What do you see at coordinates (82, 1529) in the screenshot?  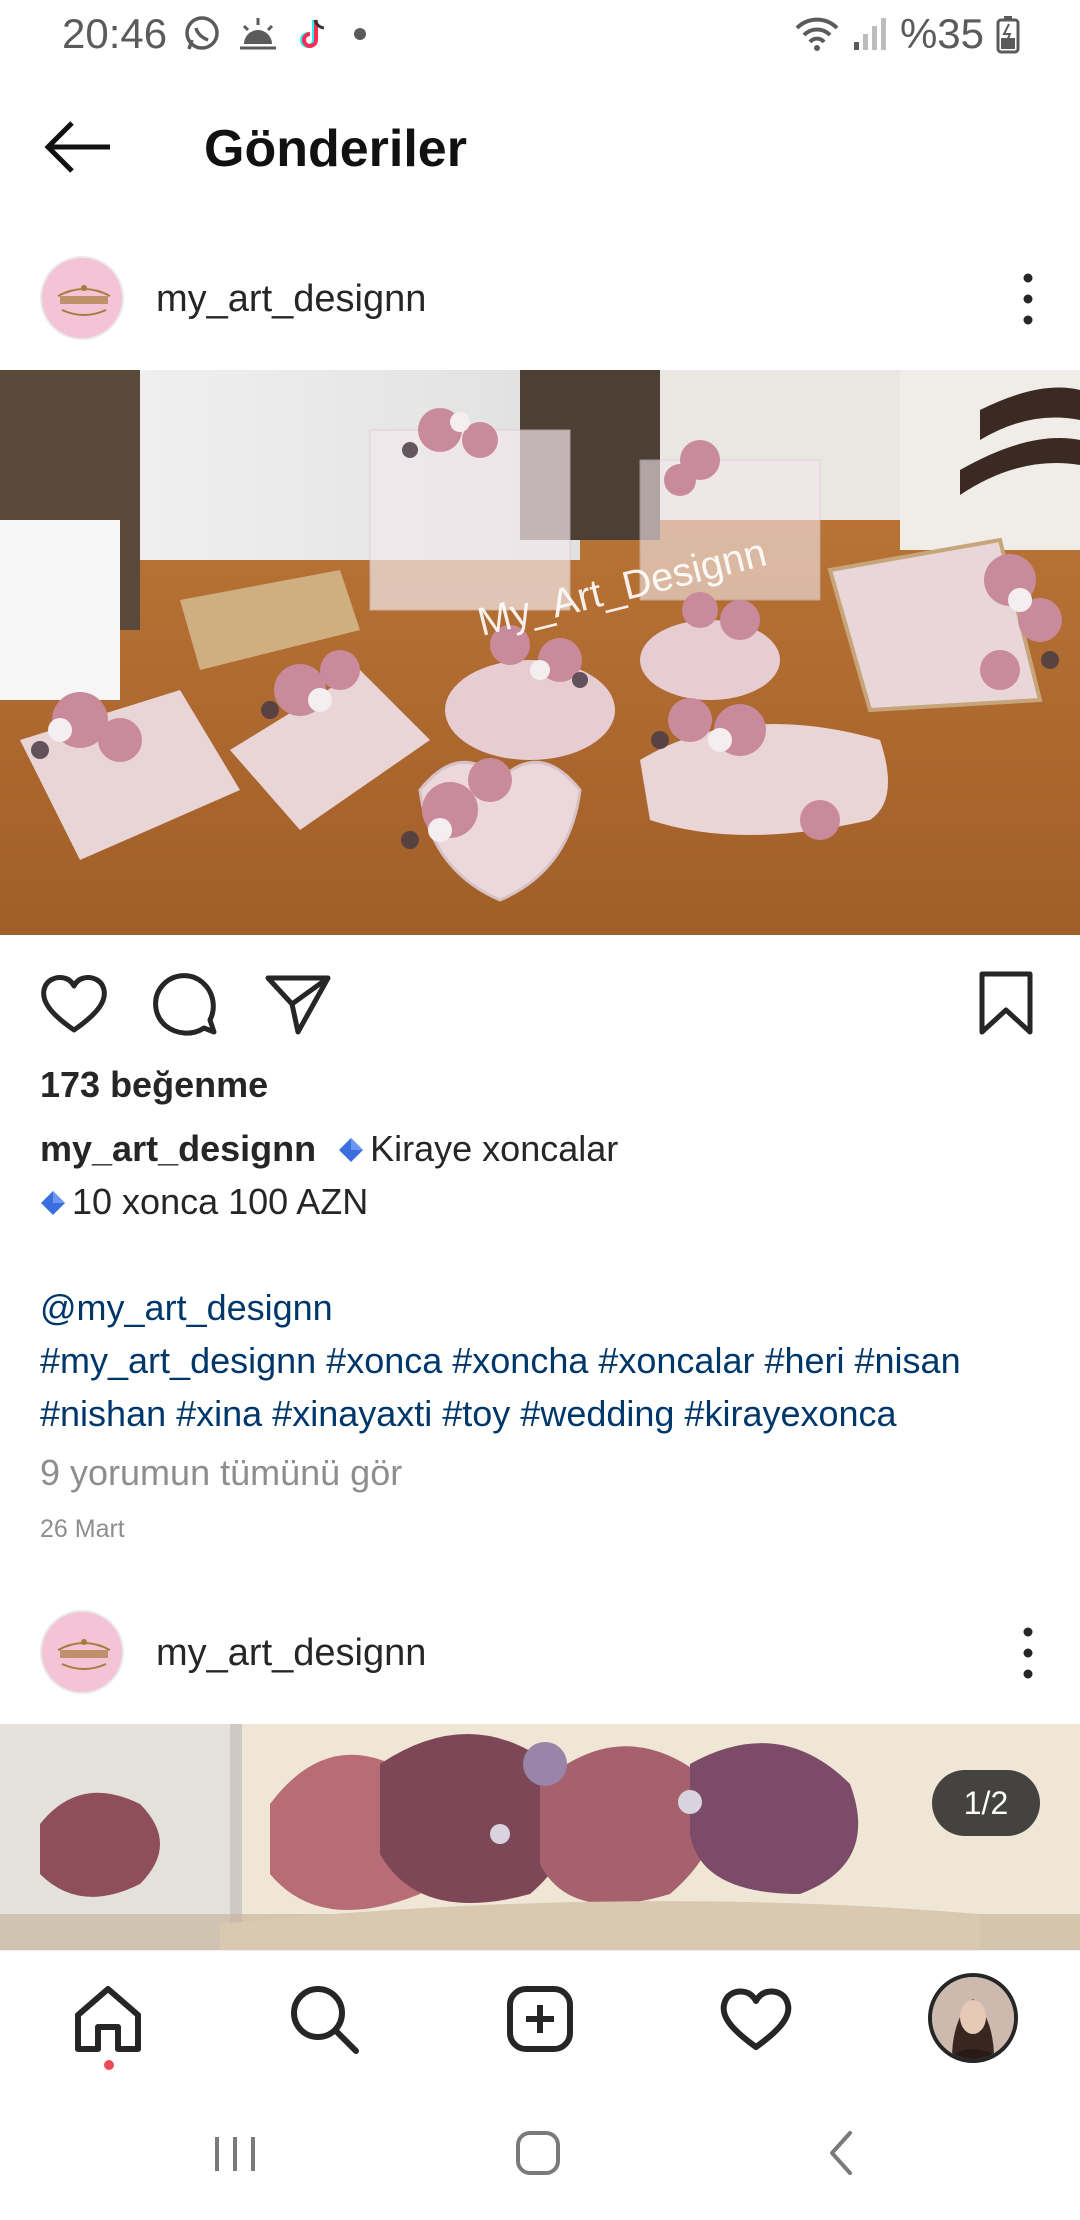 I see `post-date: 26 Mart` at bounding box center [82, 1529].